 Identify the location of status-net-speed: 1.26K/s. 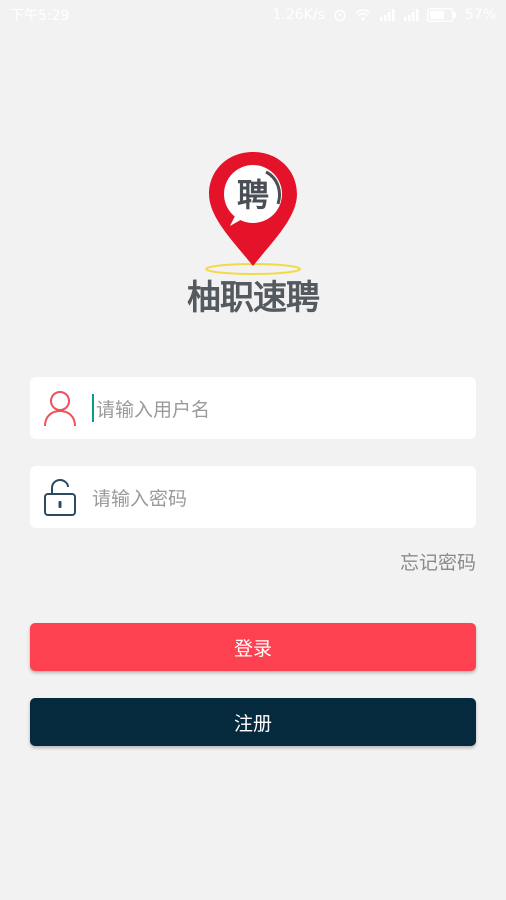
(298, 15).